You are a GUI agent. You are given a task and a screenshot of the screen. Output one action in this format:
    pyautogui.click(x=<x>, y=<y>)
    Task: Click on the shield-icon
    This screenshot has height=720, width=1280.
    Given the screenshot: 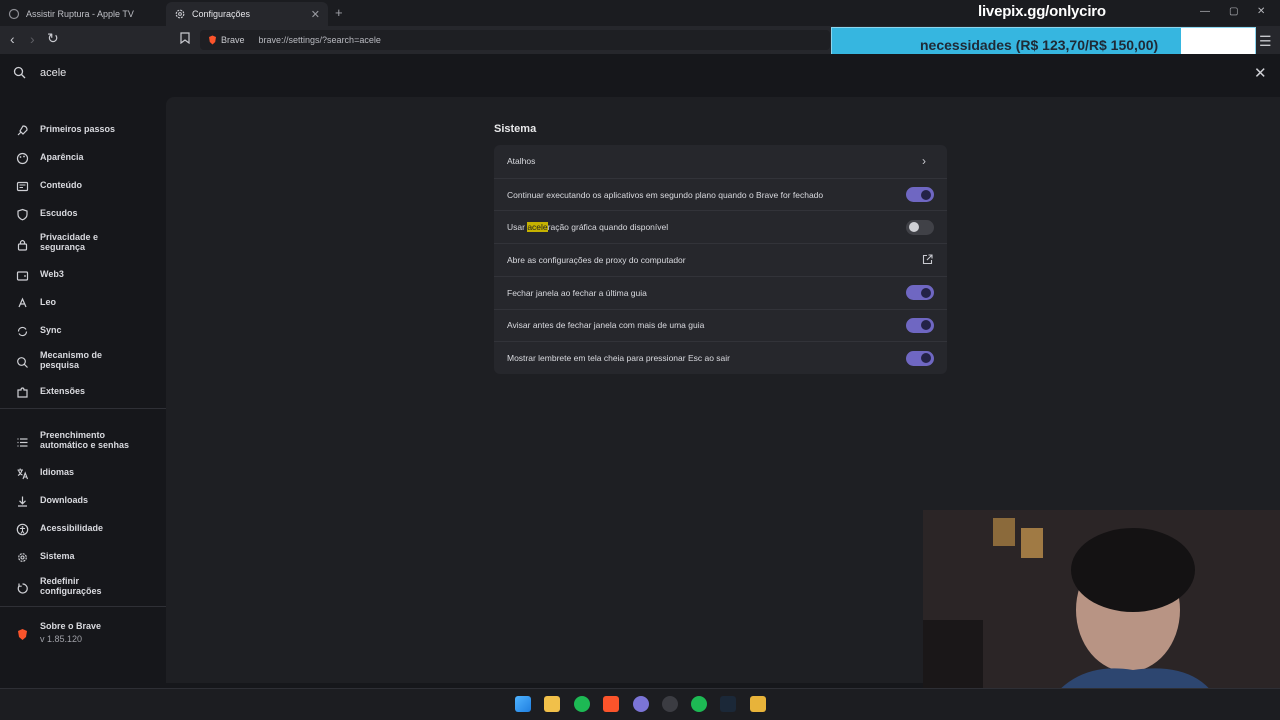 What is the action you would take?
    pyautogui.click(x=22, y=214)
    